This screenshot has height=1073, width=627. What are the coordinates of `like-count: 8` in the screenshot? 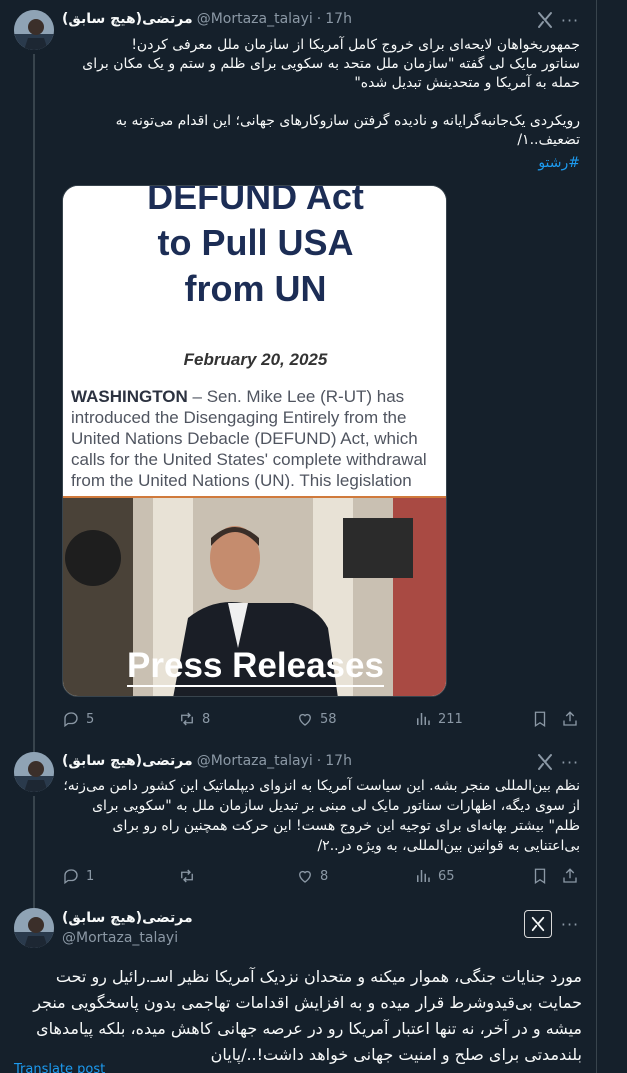 It's located at (324, 876).